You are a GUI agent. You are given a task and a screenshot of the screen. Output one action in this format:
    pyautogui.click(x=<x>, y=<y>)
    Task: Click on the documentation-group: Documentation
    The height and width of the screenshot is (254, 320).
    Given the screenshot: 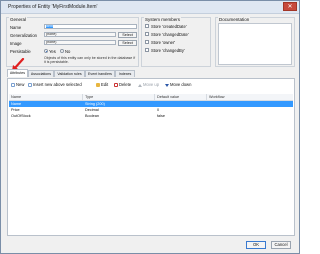 What is the action you would take?
    pyautogui.click(x=255, y=42)
    